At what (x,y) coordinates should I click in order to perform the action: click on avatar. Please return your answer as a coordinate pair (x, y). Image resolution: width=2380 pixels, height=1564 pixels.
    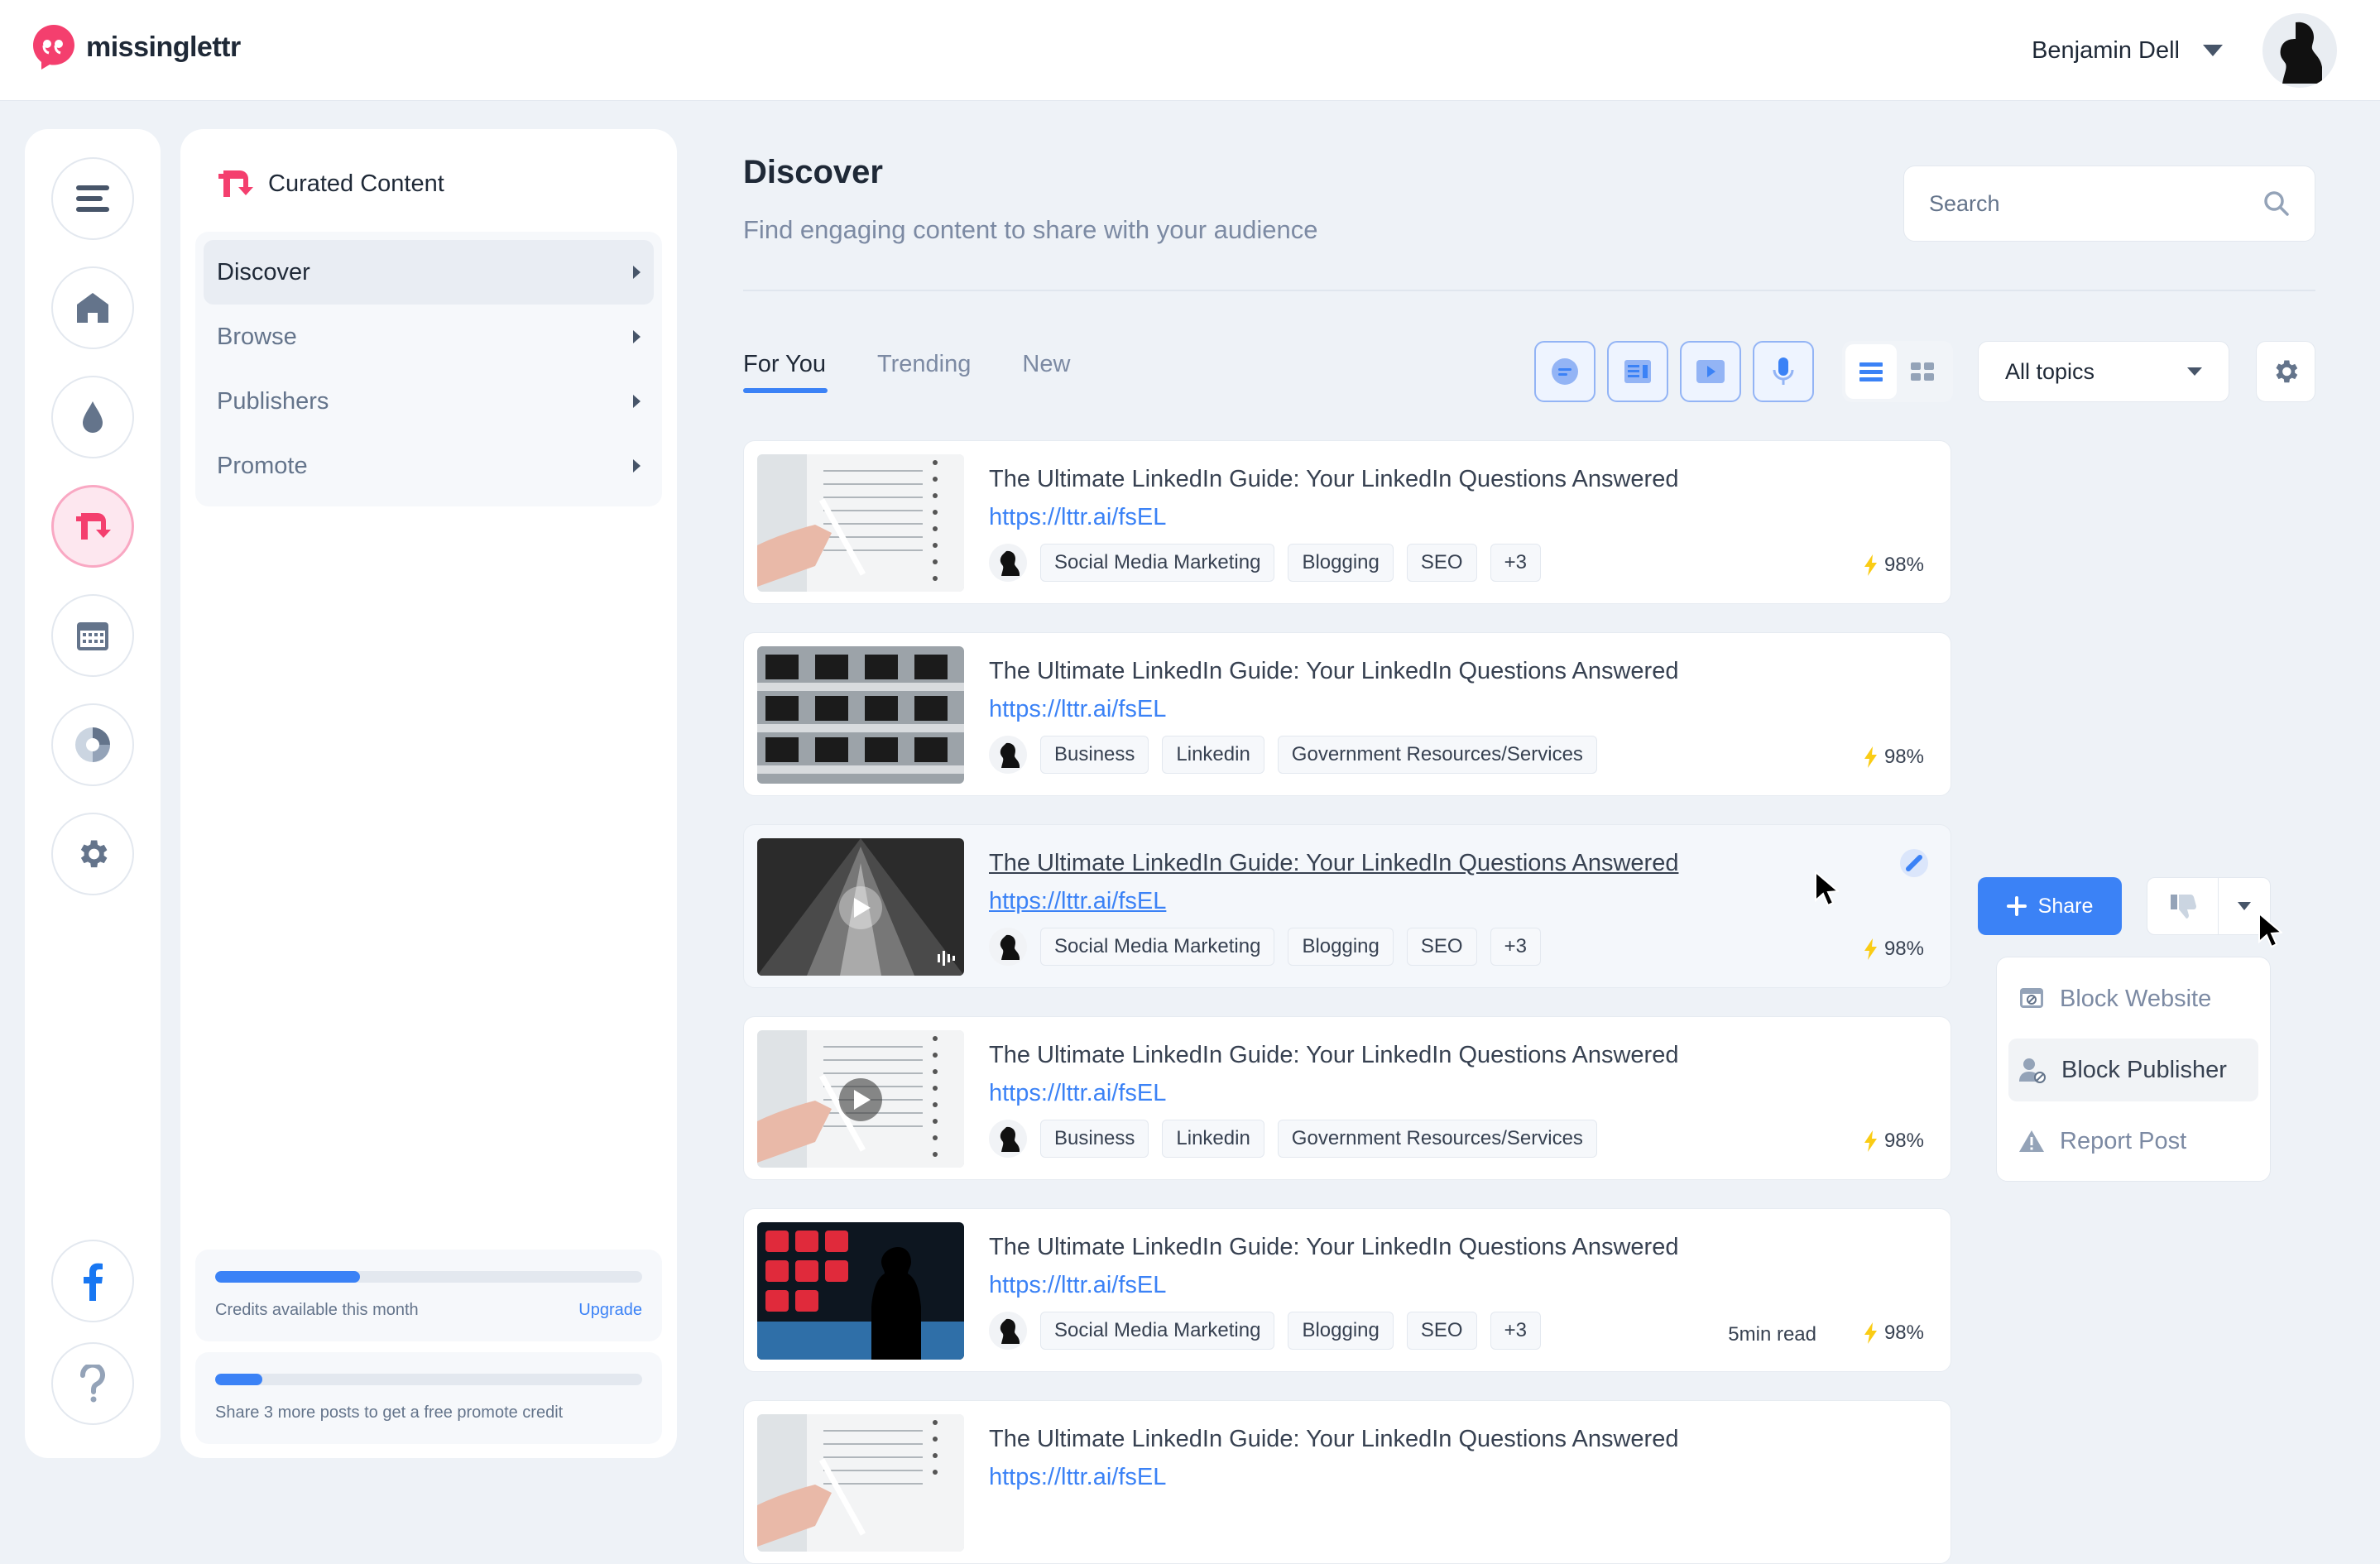
    Looking at the image, I should click on (2299, 51).